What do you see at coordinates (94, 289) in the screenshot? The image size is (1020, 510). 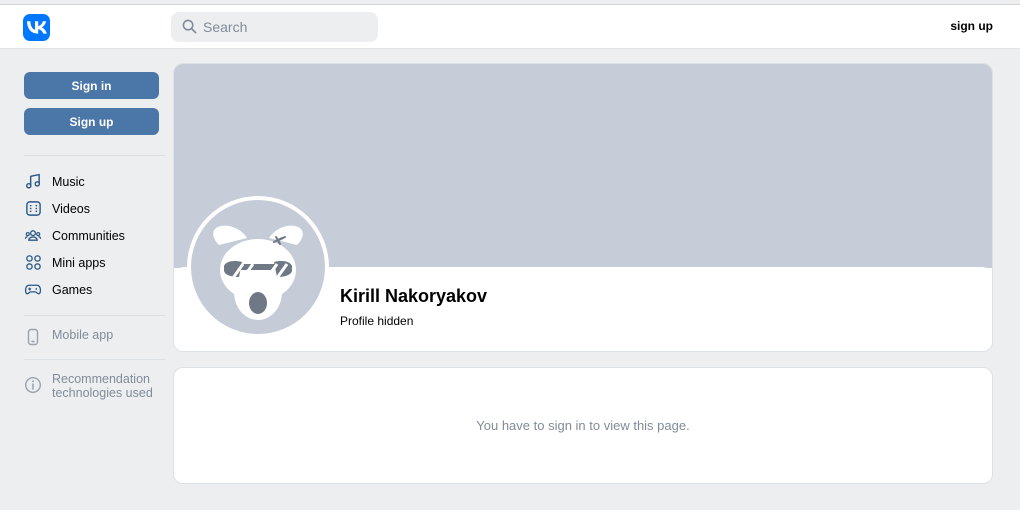 I see `sidebar-item-games: Games` at bounding box center [94, 289].